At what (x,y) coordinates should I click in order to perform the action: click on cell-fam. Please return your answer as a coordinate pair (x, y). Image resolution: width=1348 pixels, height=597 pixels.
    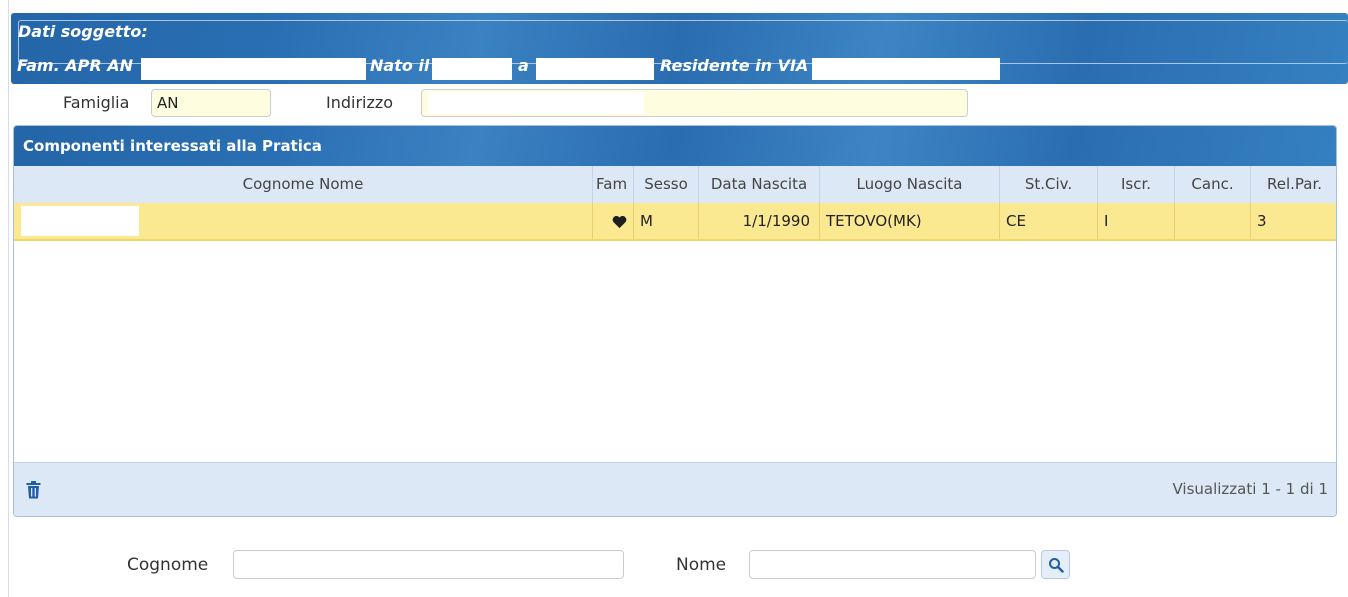
    Looking at the image, I should click on (613, 221).